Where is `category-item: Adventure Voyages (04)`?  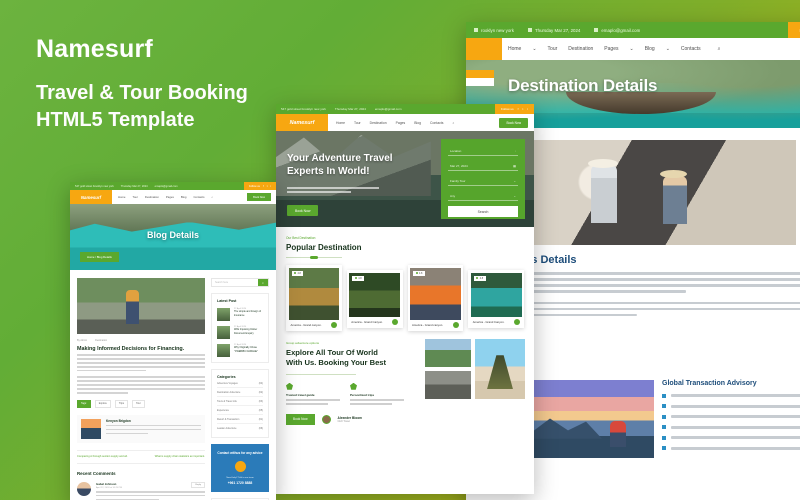 category-item: Adventure Voyages (04) is located at coordinates (240, 383).